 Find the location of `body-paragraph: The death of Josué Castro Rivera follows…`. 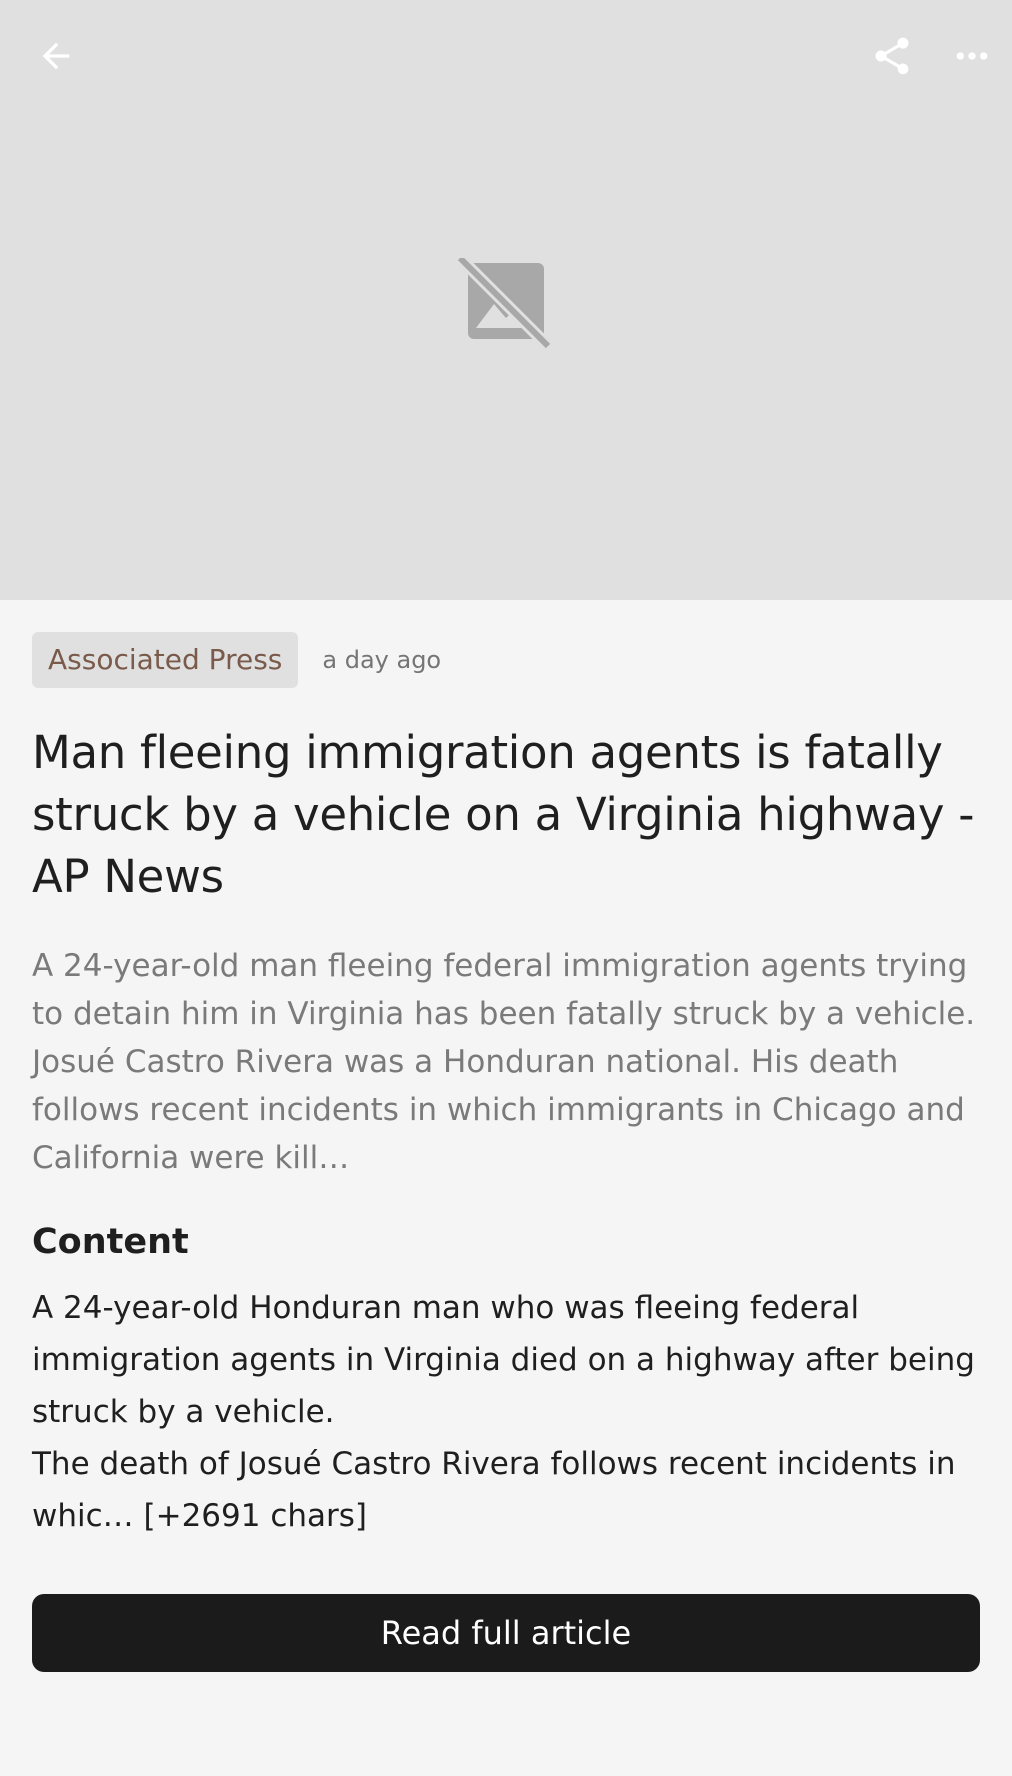

body-paragraph: The death of Josué Castro Rivera follows… is located at coordinates (494, 1490).